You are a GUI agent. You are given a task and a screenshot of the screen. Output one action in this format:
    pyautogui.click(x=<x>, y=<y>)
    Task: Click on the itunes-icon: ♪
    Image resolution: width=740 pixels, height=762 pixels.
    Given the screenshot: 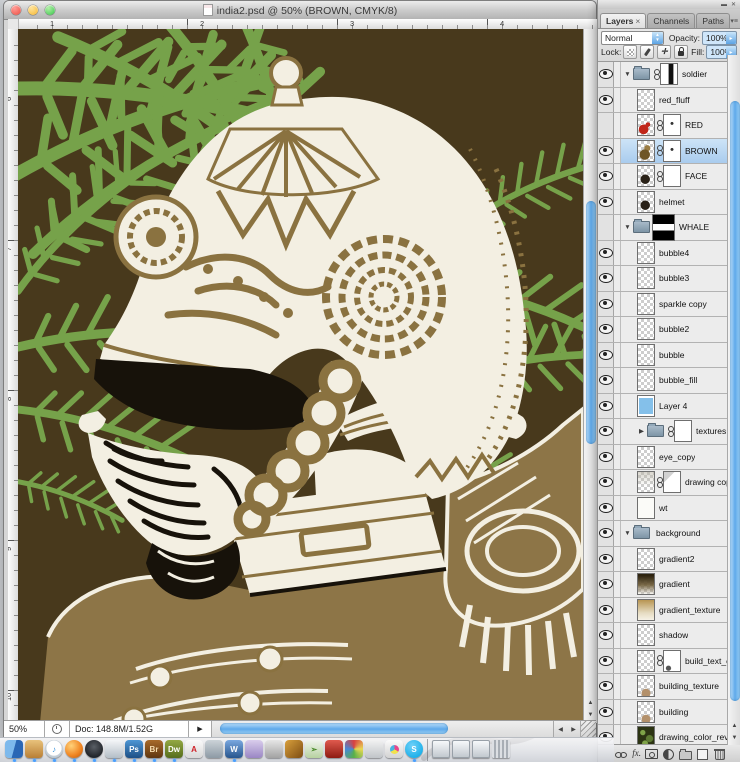 What is the action you would take?
    pyautogui.click(x=54, y=749)
    